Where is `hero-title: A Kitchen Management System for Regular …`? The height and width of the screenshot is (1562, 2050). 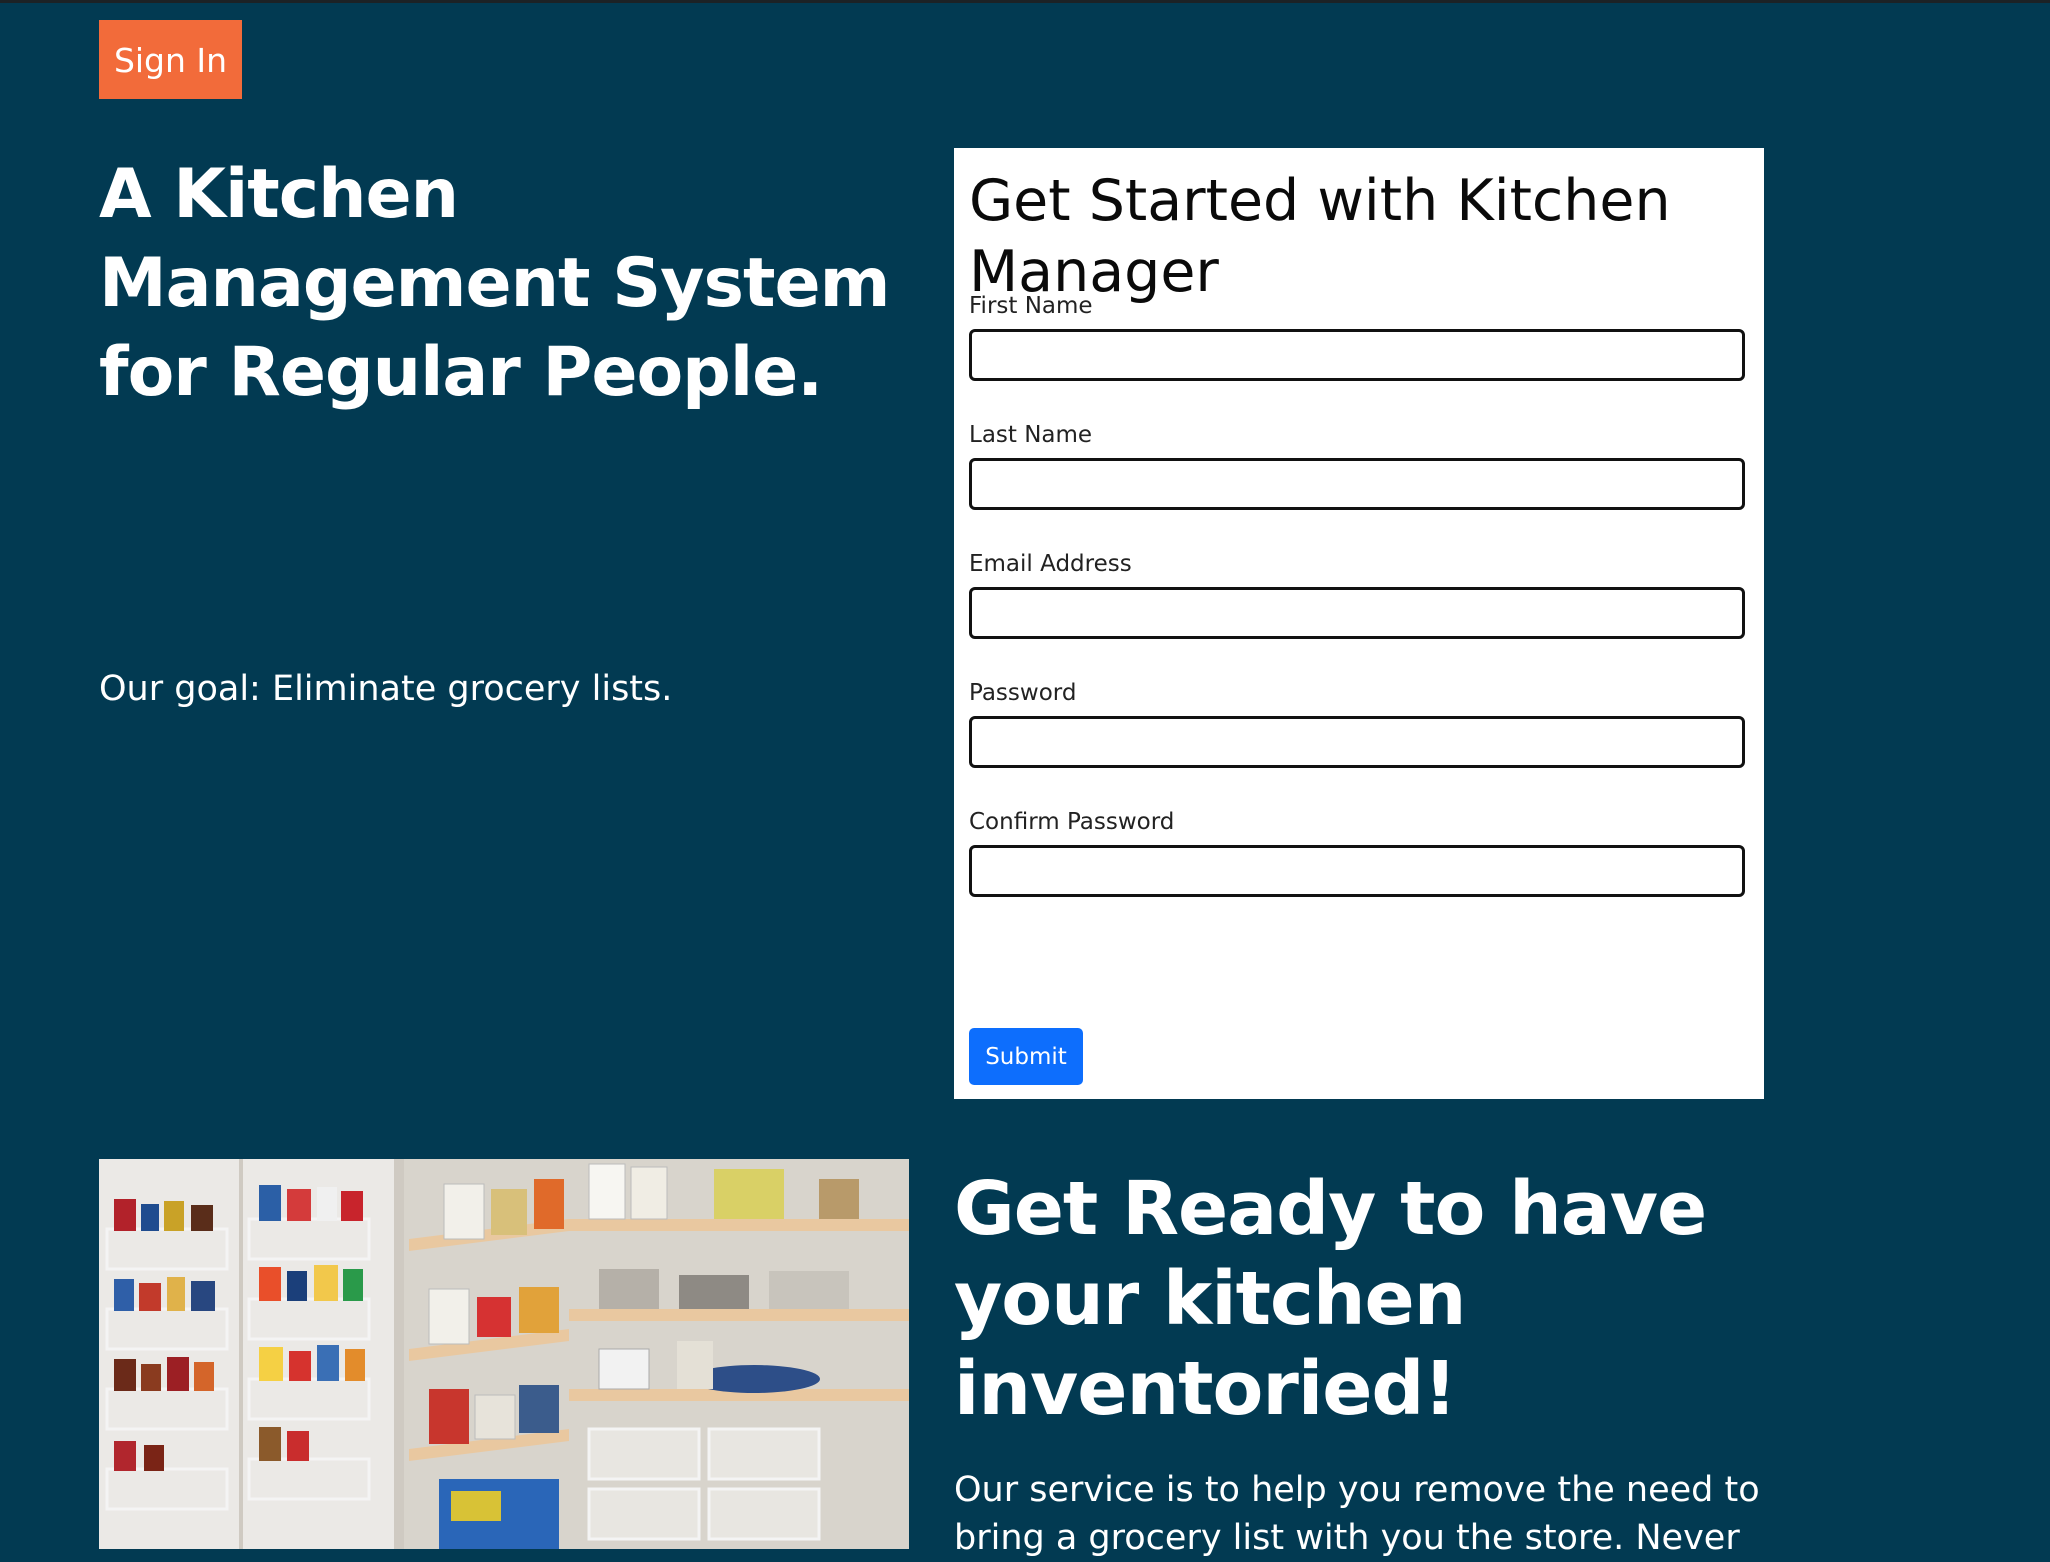 hero-title: A Kitchen Management System for Regular … is located at coordinates (494, 283).